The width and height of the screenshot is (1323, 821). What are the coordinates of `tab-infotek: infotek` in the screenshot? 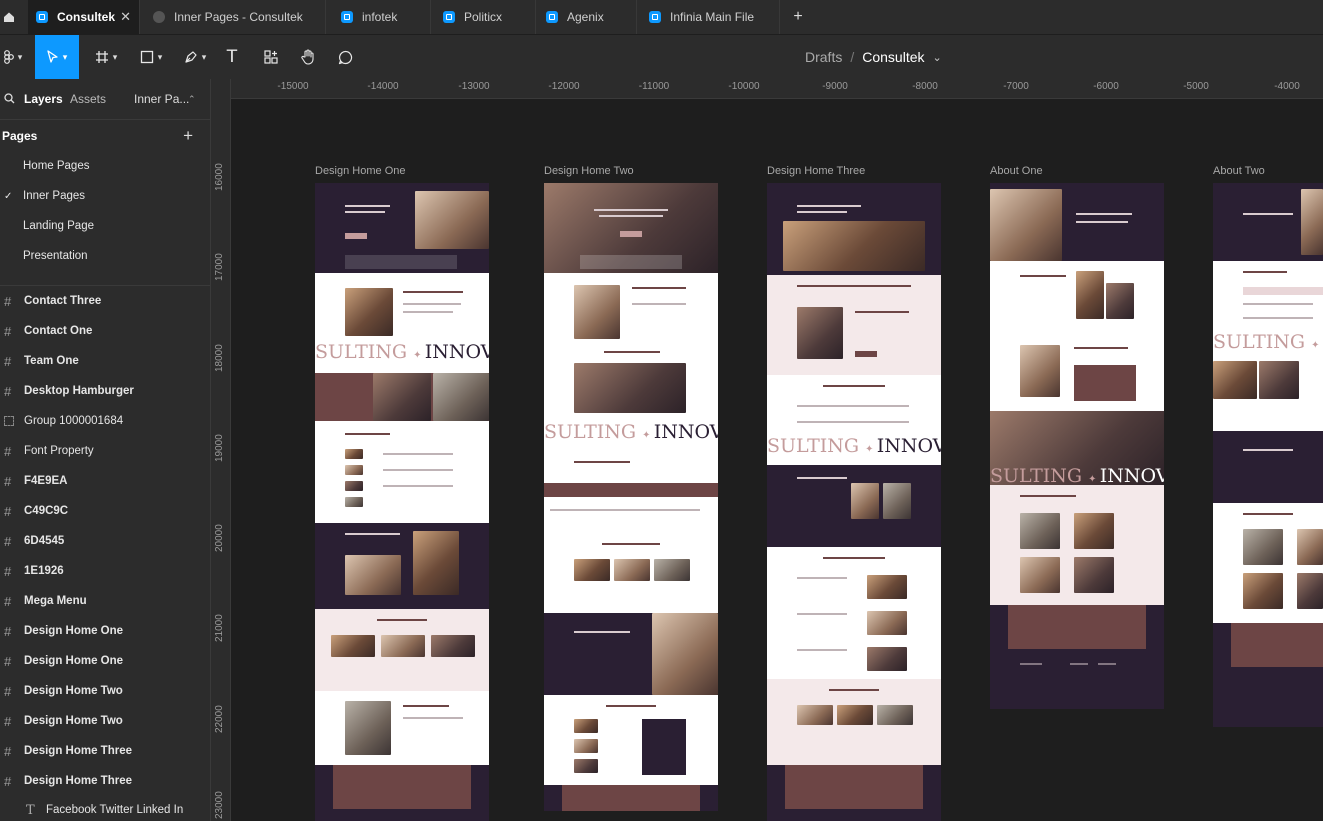 It's located at (382, 17).